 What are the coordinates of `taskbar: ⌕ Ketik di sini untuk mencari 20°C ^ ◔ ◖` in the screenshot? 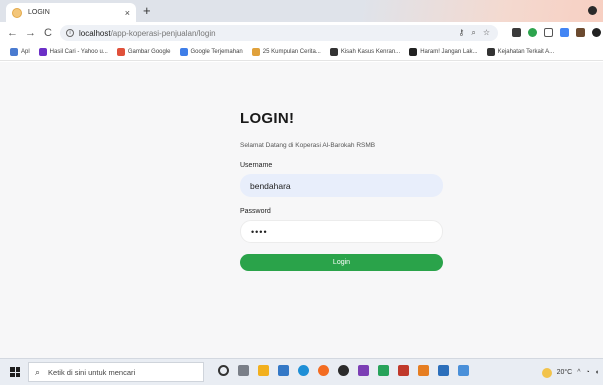 It's located at (301, 371).